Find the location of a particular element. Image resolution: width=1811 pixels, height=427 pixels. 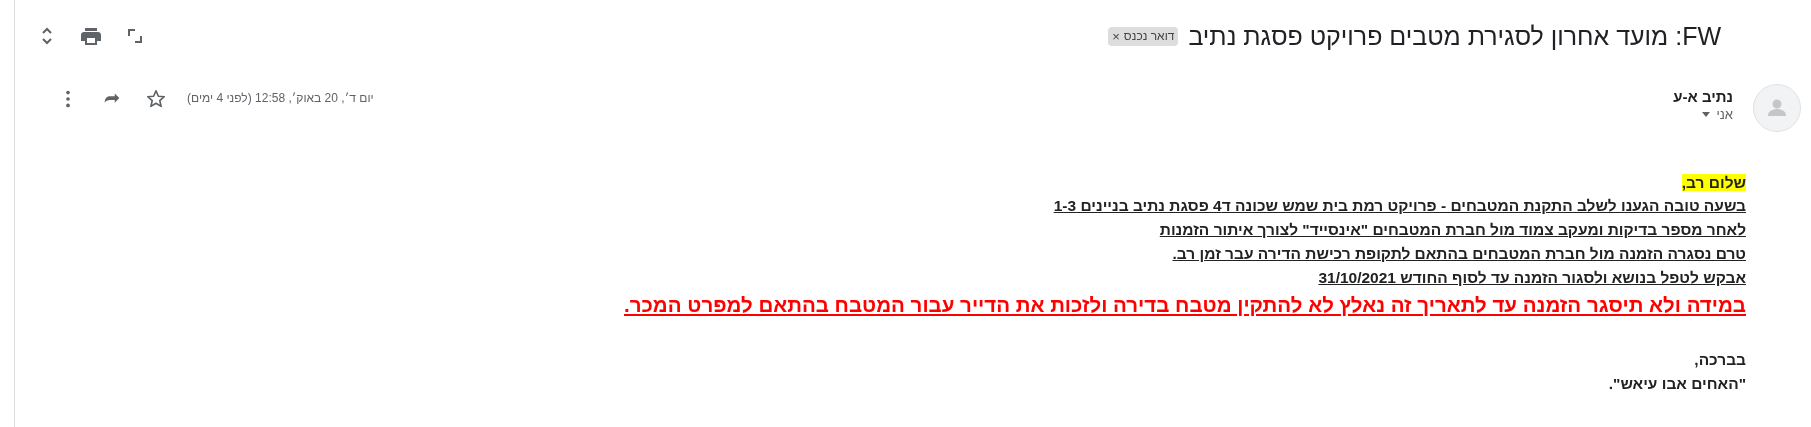

signature-text: "האחים אבו עיאש". is located at coordinates (1677, 384).